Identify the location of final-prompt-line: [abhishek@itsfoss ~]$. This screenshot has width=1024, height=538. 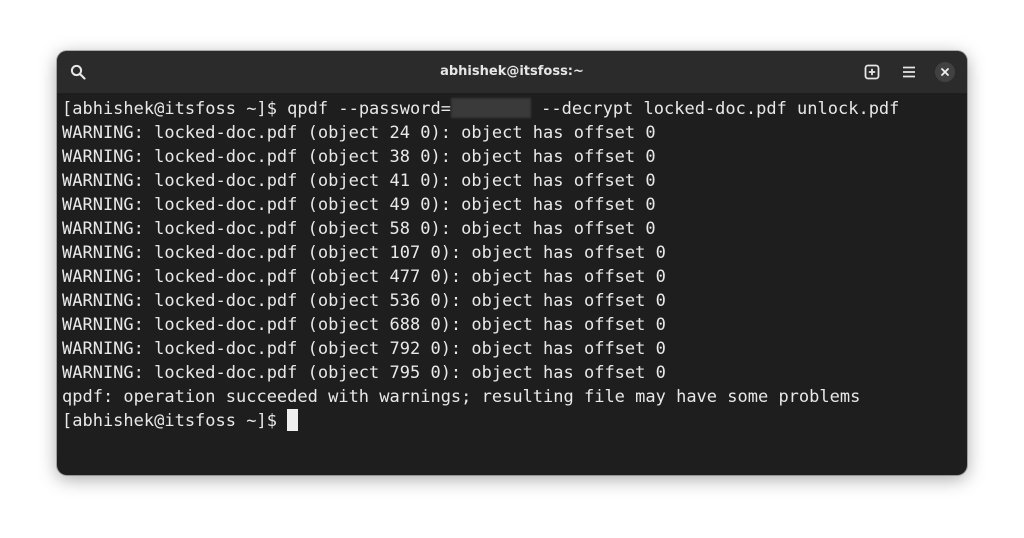
(514, 421).